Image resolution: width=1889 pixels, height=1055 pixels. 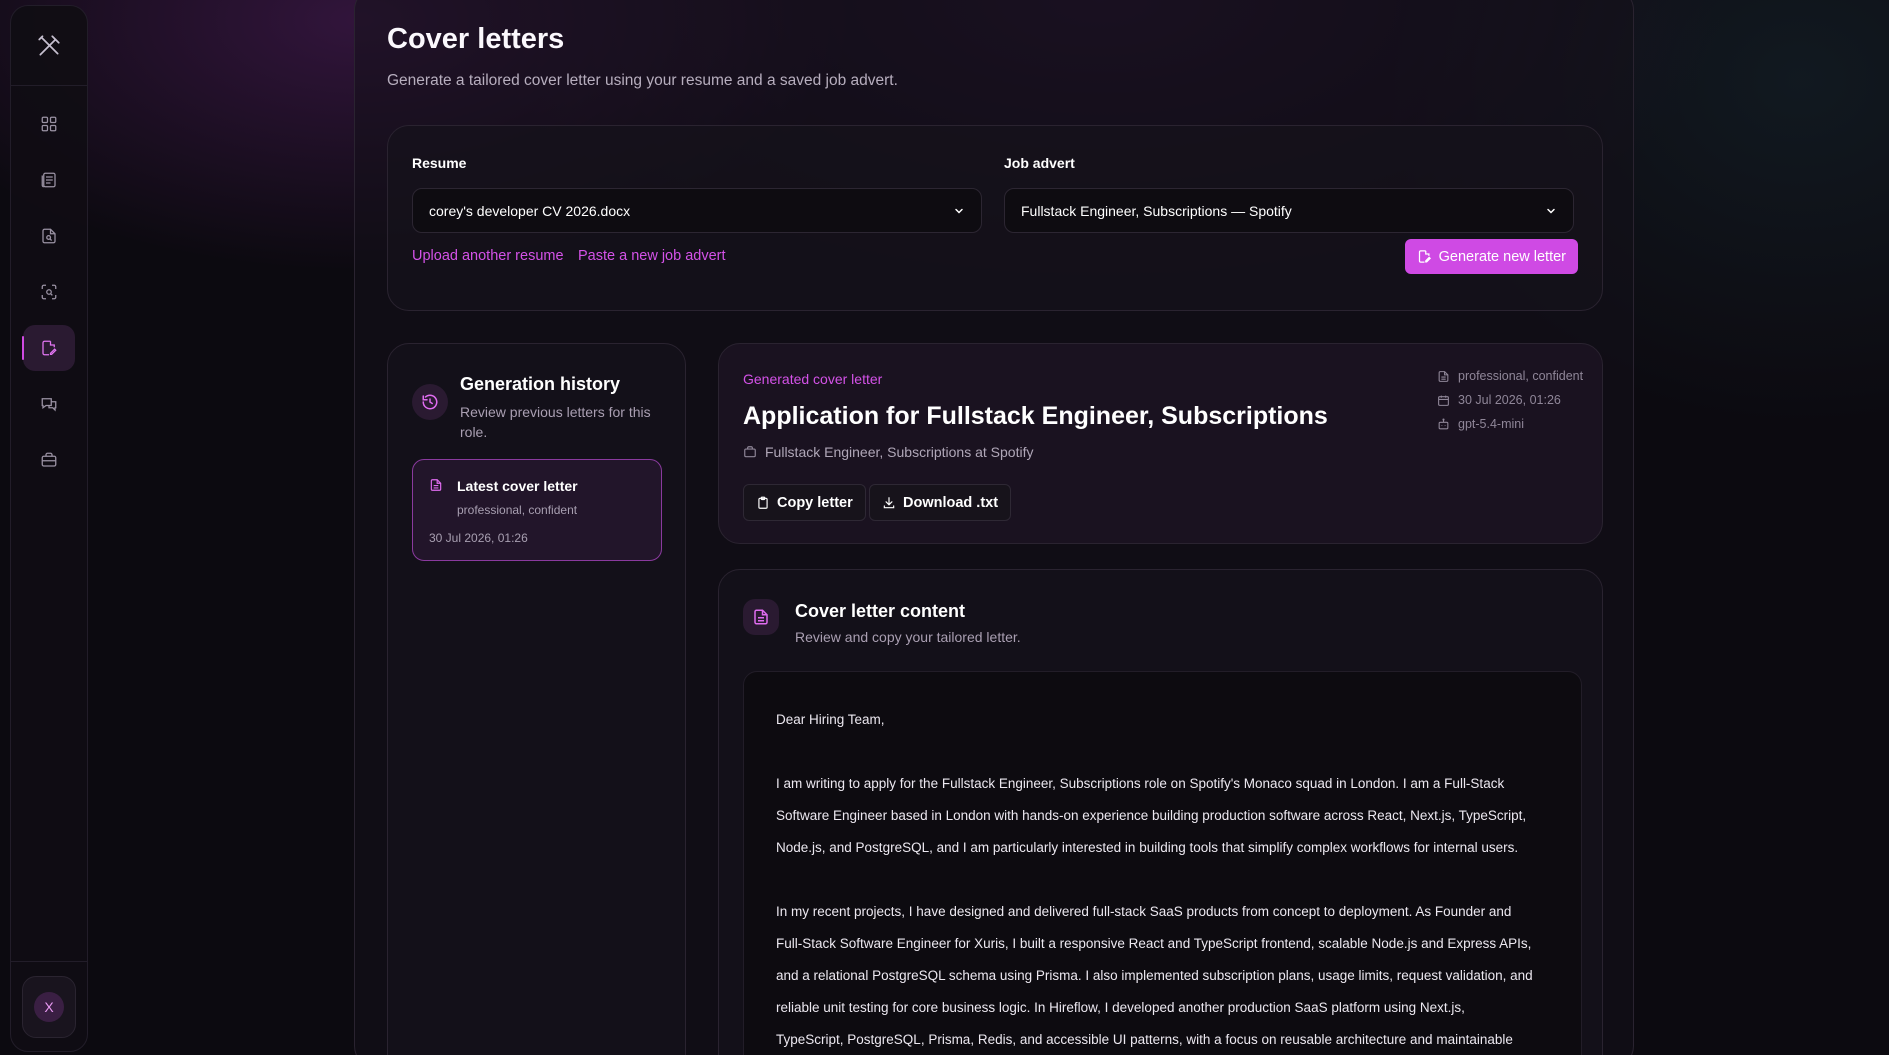 What do you see at coordinates (555, 422) in the screenshot?
I see `history-subtitle: Review previous letters for this role.` at bounding box center [555, 422].